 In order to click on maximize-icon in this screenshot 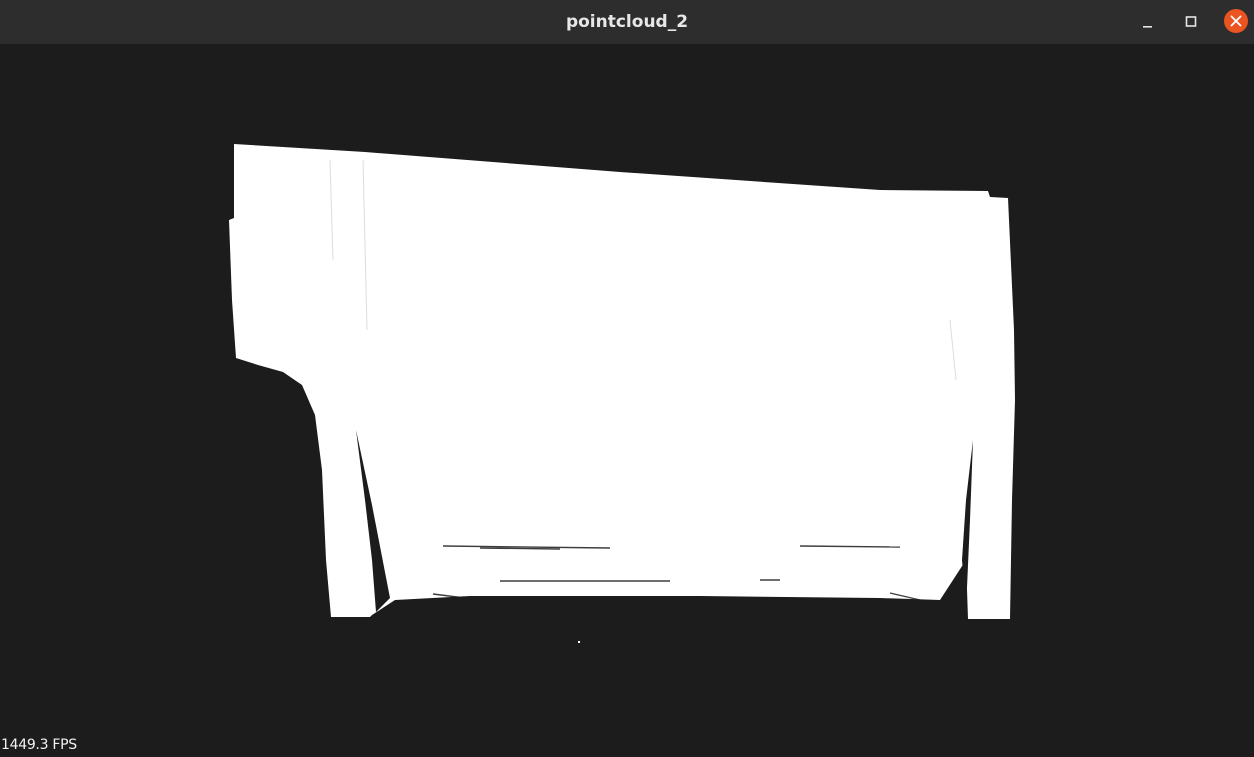, I will do `click(1191, 21)`.